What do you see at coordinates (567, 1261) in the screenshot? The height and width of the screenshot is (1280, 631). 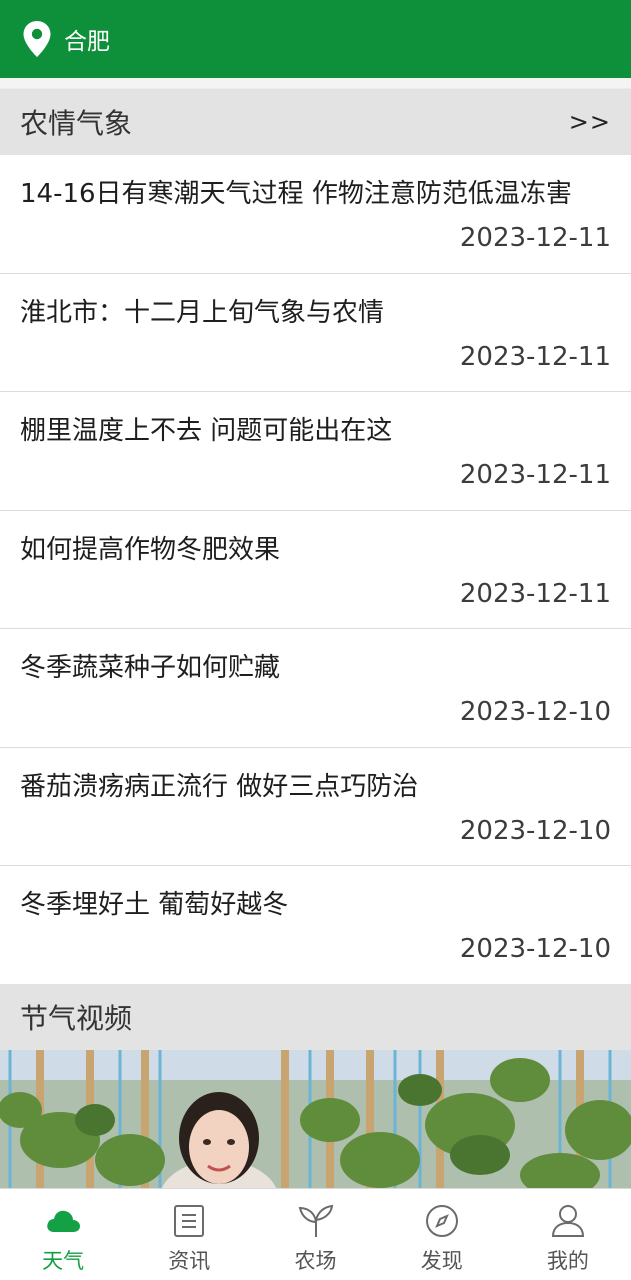 I see `tab-label: 我的` at bounding box center [567, 1261].